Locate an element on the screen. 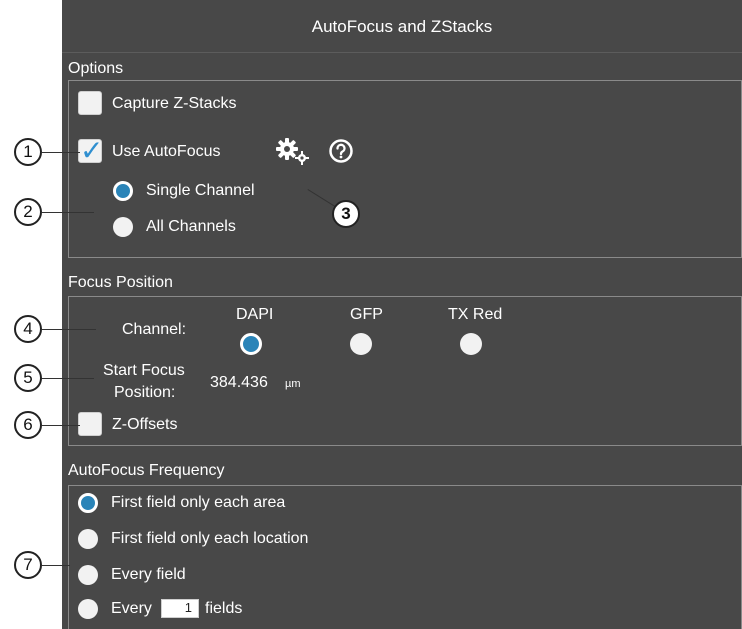 The width and height of the screenshot is (742, 629). help-icon is located at coordinates (341, 151).